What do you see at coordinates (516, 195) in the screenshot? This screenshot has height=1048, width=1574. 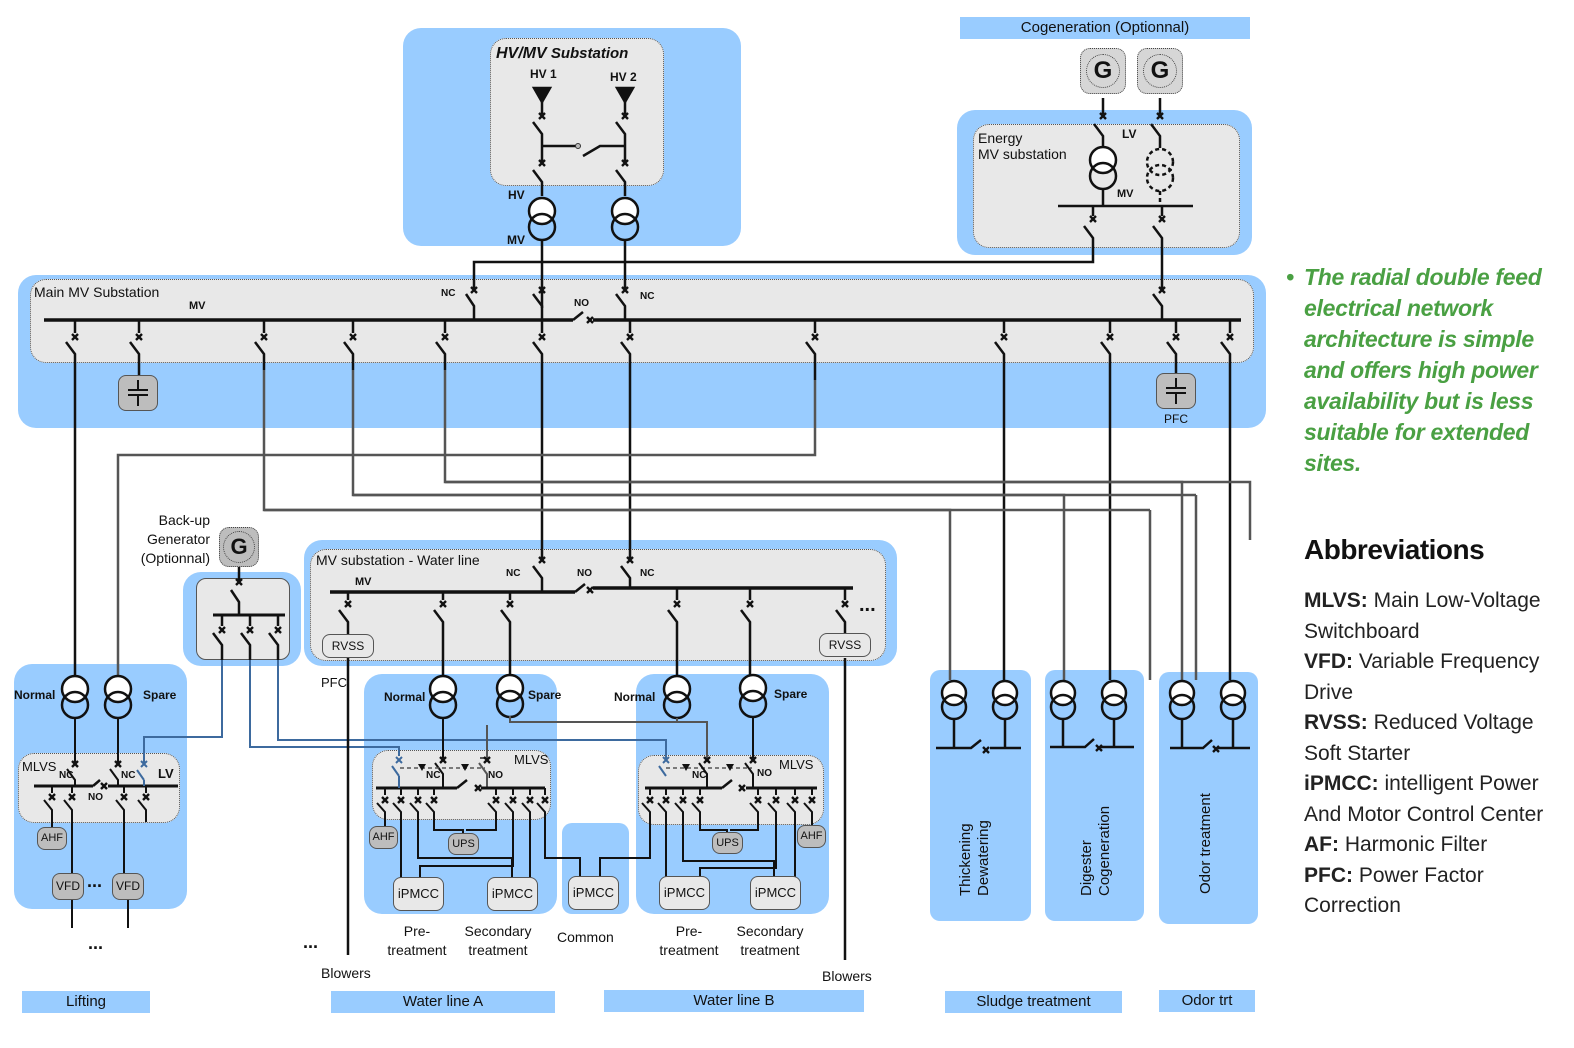 I see `hv-label: HV` at bounding box center [516, 195].